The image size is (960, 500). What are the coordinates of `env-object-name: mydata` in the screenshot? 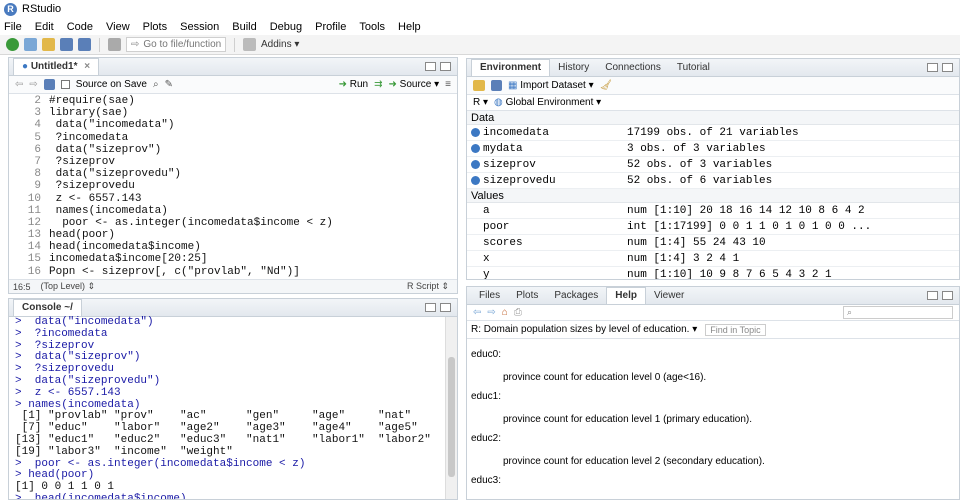 It's located at (547, 148).